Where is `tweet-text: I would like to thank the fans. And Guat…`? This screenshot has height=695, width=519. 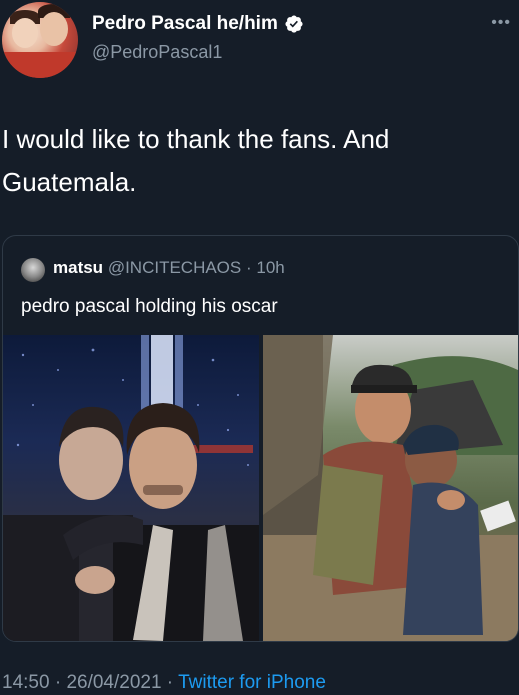 tweet-text: I would like to thank the fans. And Guat… is located at coordinates (196, 160).